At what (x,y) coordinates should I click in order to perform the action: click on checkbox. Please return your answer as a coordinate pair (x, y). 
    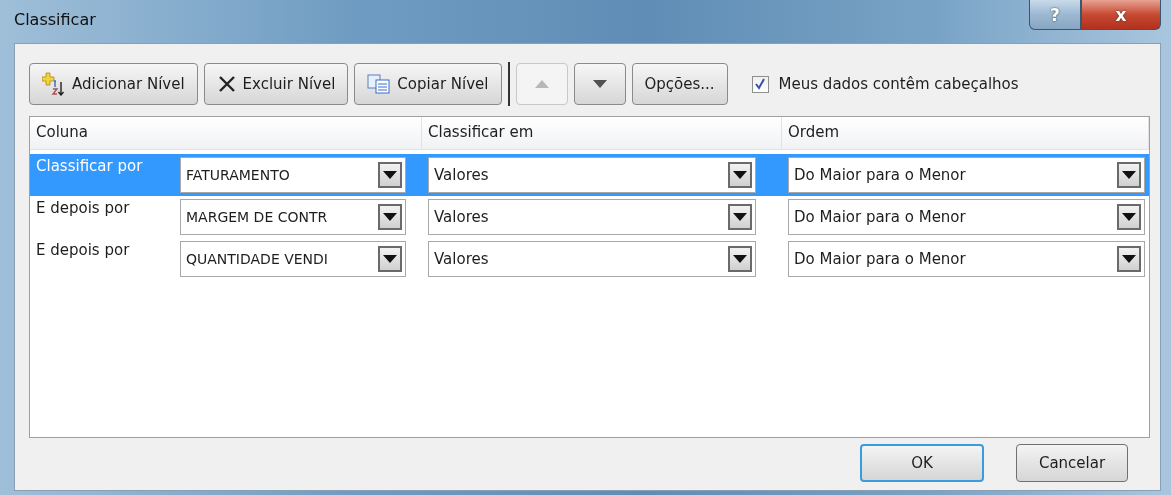
    Looking at the image, I should click on (760, 84).